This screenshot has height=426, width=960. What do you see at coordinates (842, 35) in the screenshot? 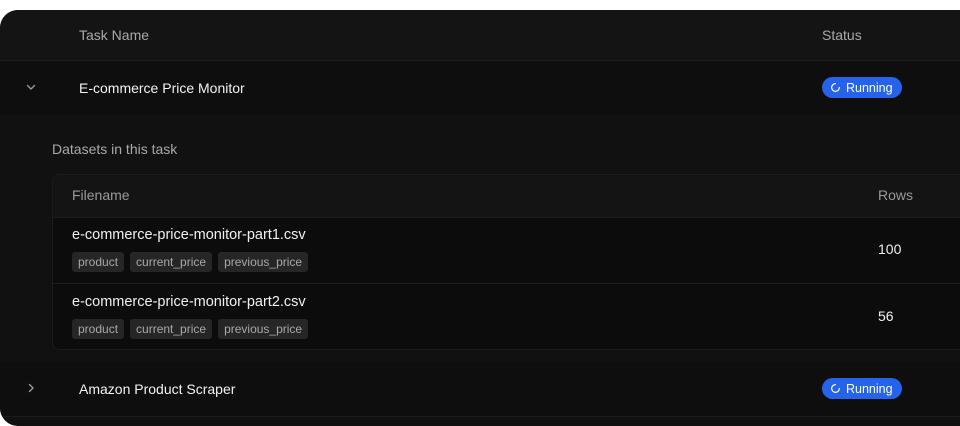
I see `column-header-status: Status` at bounding box center [842, 35].